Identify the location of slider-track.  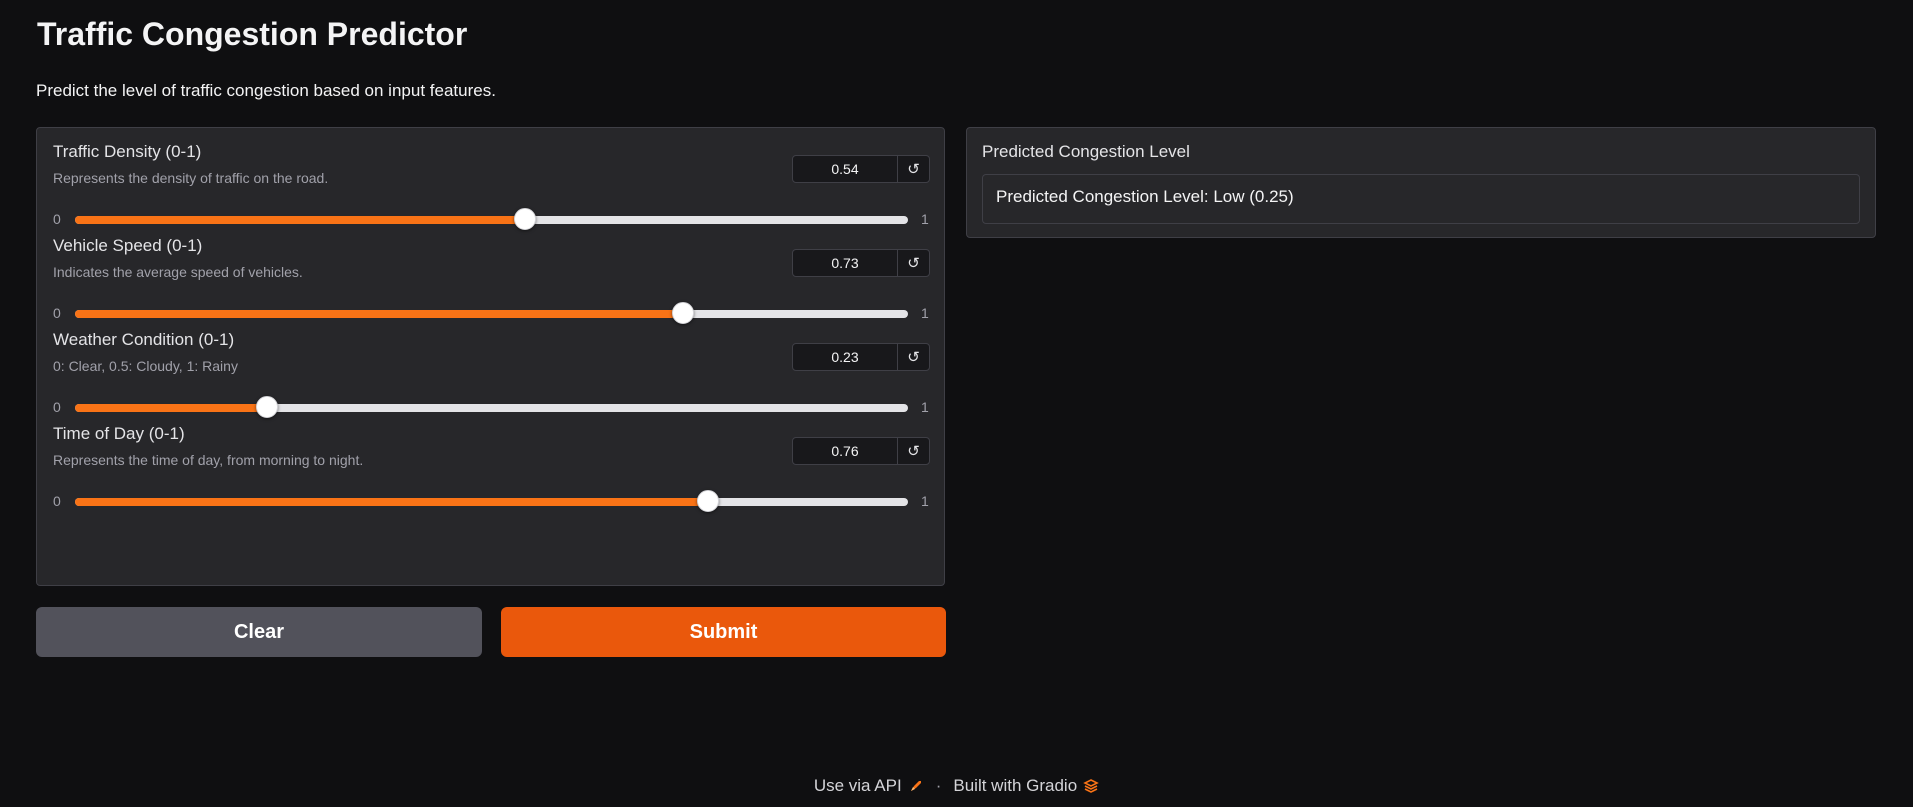
(491, 501).